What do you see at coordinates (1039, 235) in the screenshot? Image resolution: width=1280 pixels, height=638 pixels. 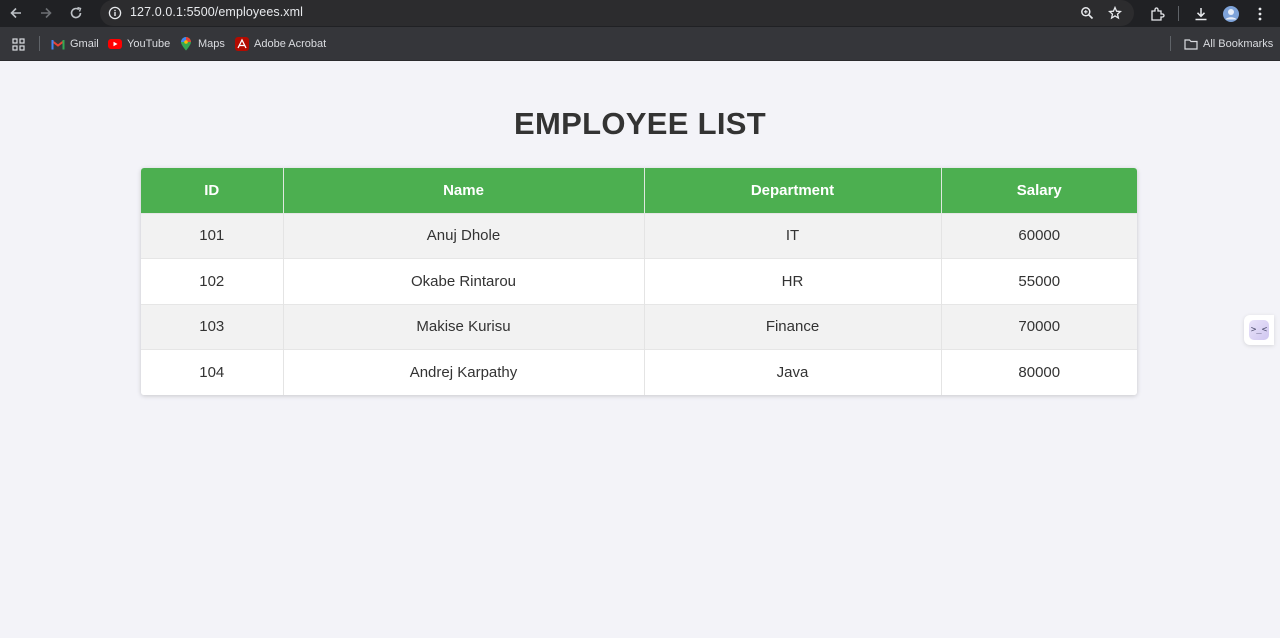 I see `cell-salary: 60000` at bounding box center [1039, 235].